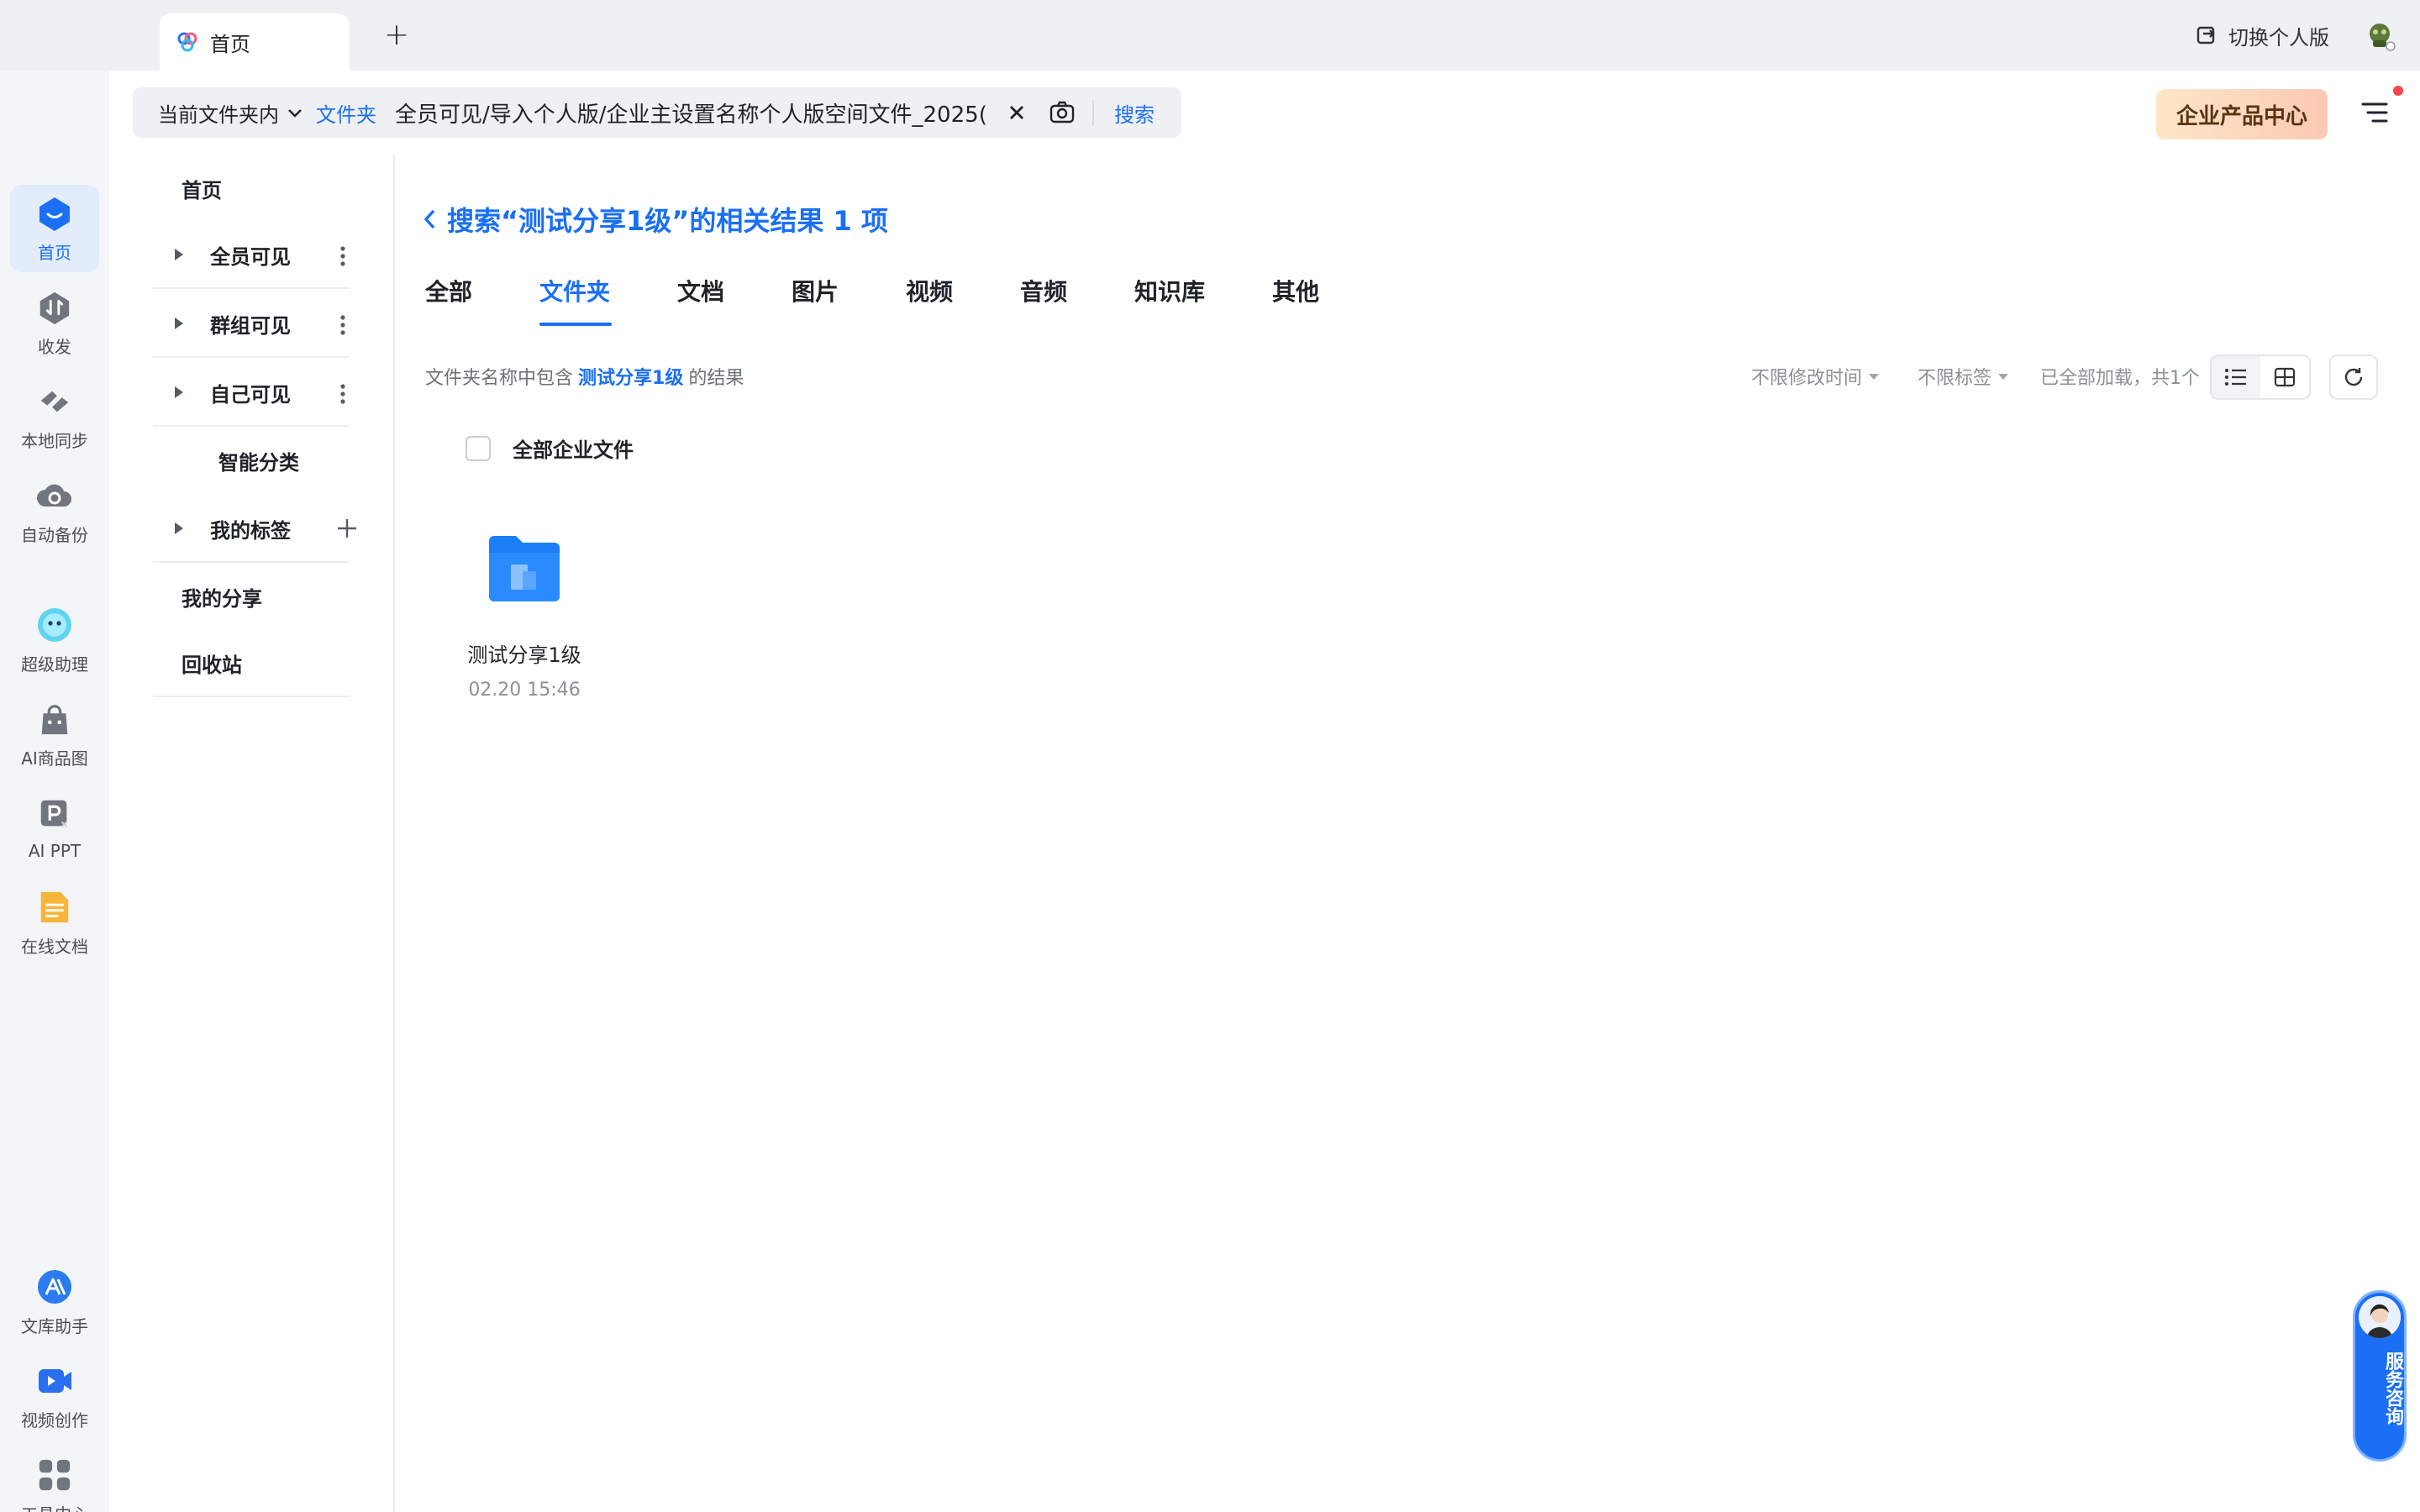 The width and height of the screenshot is (2420, 1512). I want to click on nav-item-my-shares: 我的分享, so click(251, 596).